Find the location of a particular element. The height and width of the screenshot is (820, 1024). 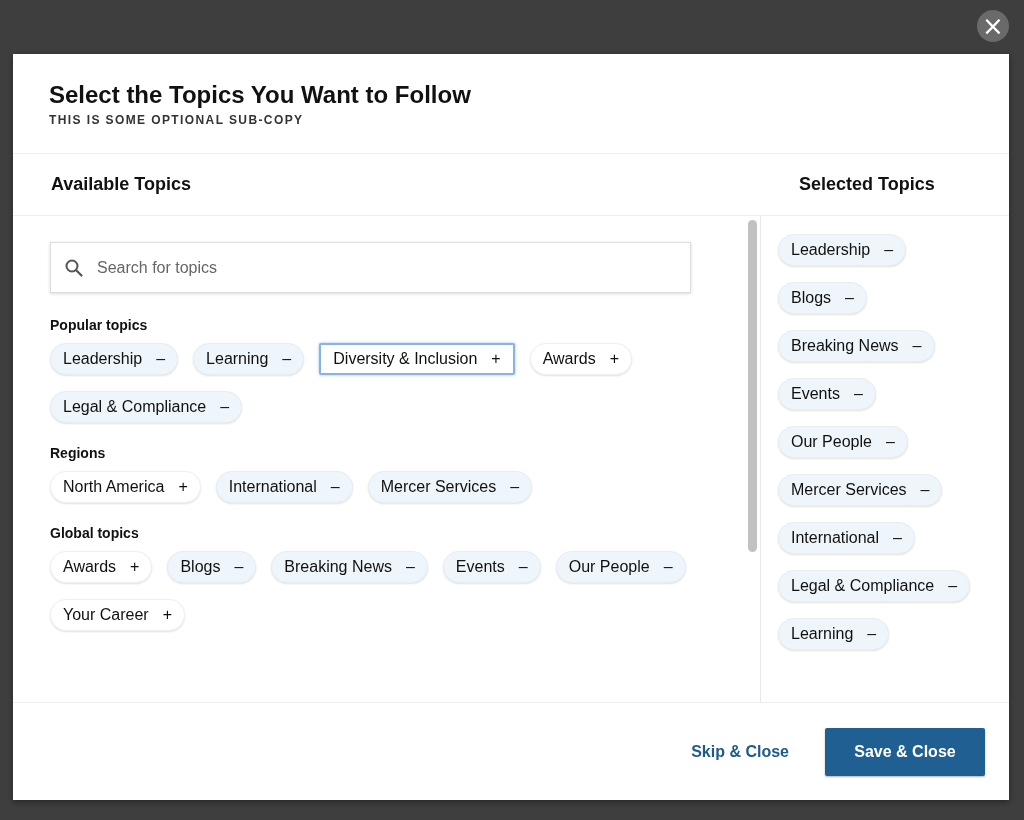

topic-chip: Diversity & Inclusion + is located at coordinates (417, 359).